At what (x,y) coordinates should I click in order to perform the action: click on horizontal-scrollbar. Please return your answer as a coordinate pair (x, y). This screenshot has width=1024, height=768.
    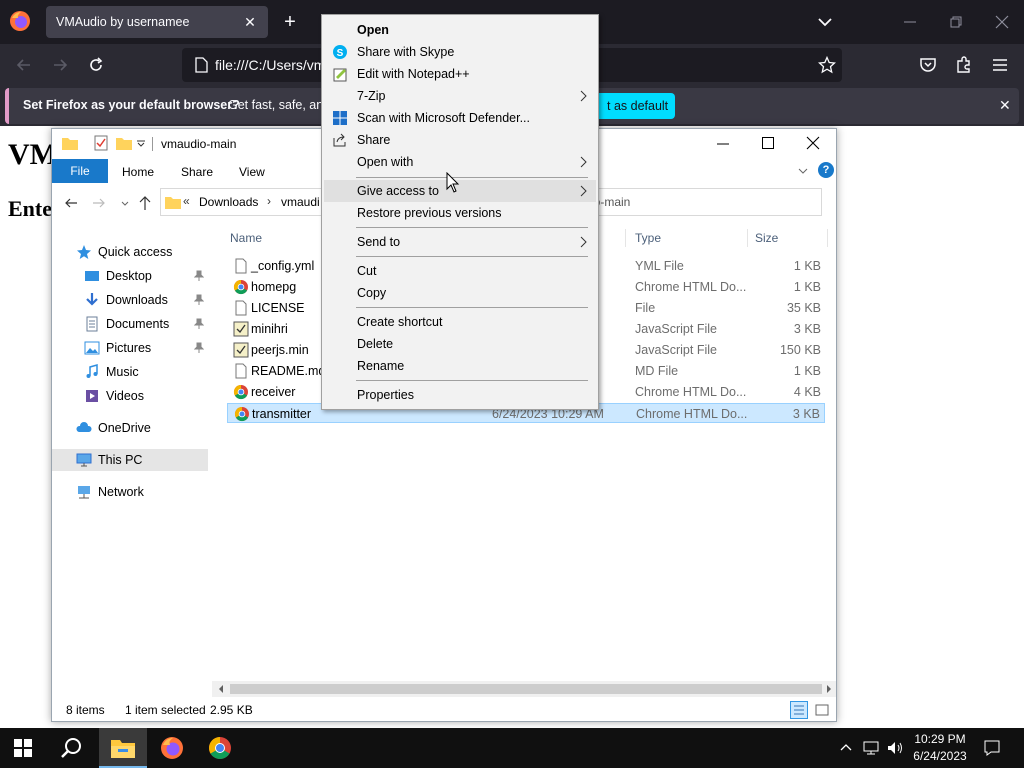
    Looking at the image, I should click on (524, 689).